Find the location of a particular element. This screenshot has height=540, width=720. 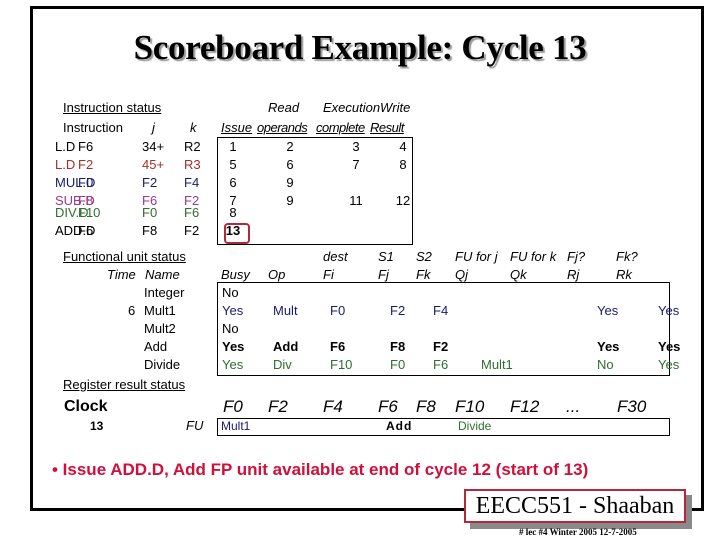

register-value: Divide is located at coordinates (475, 426).